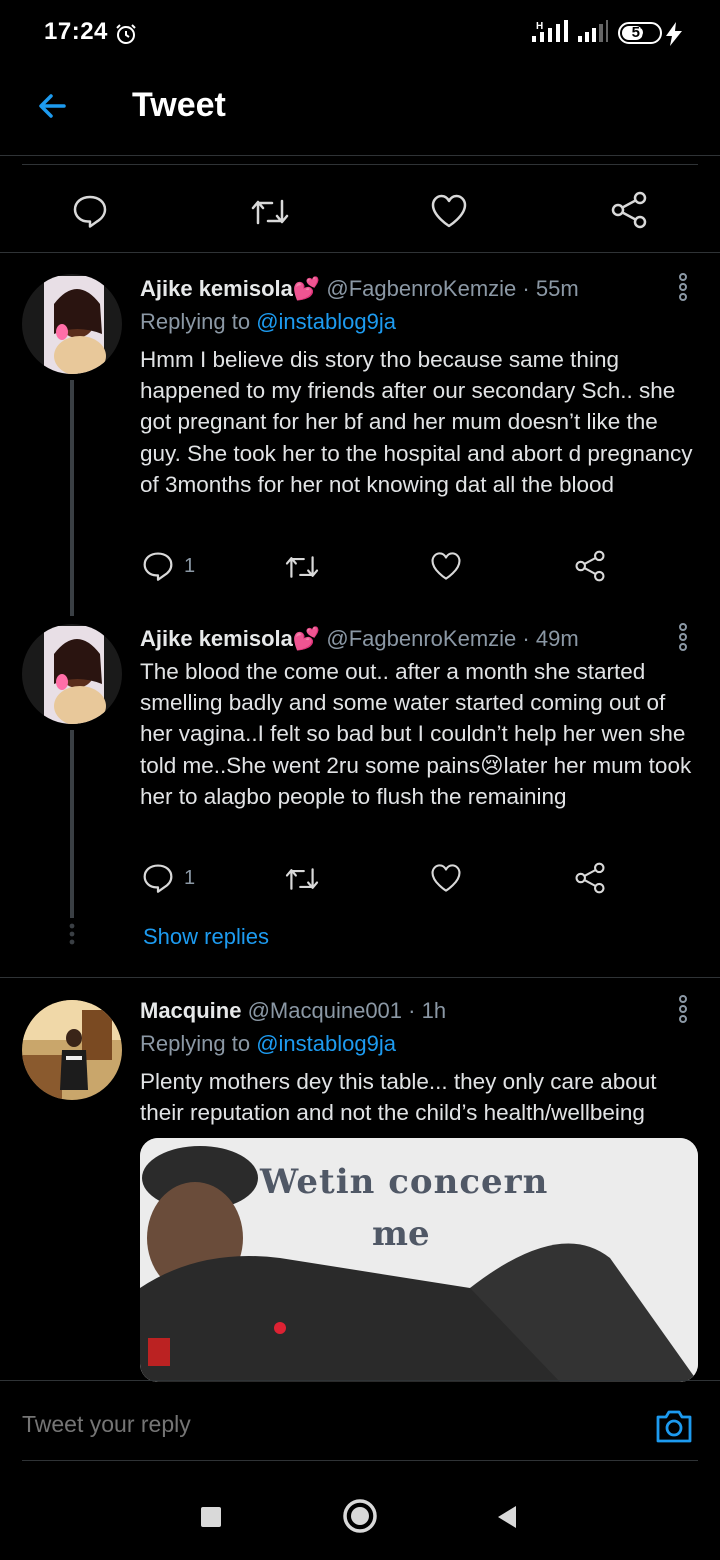 Image resolution: width=720 pixels, height=1560 pixels. I want to click on tweet-time: · 55m, so click(550, 288).